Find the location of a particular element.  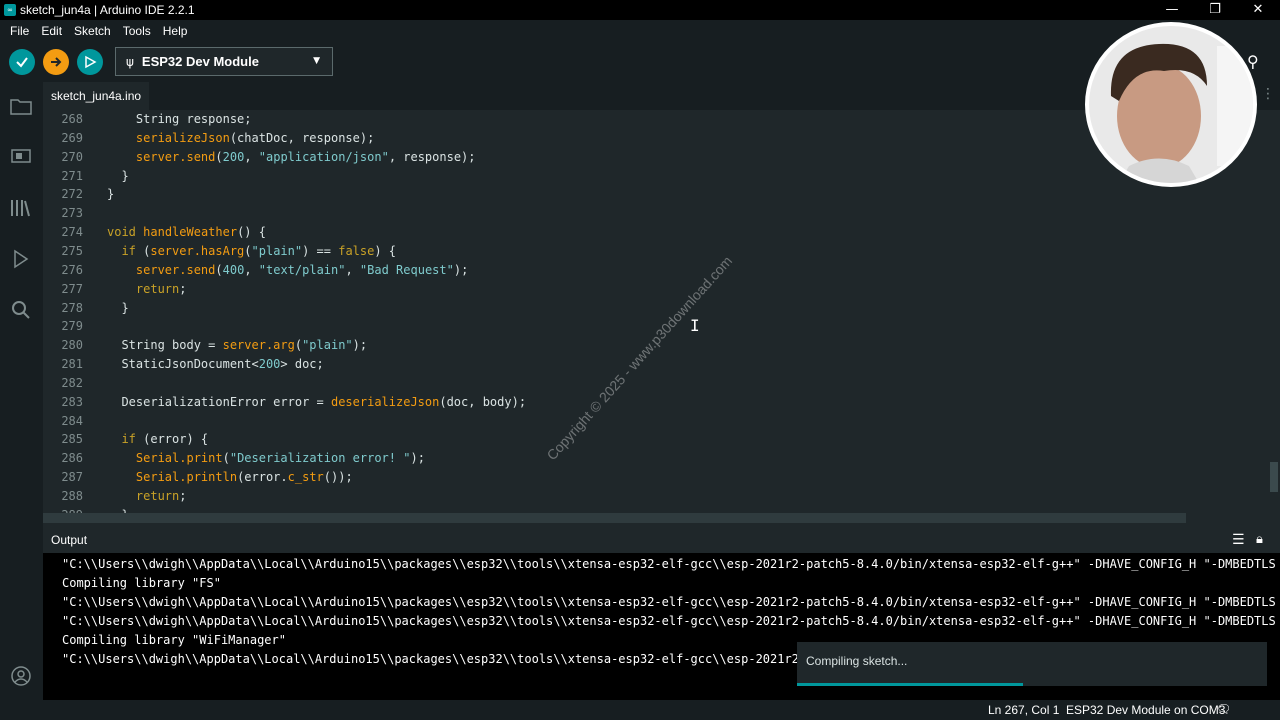

verify-button is located at coordinates (22, 62).